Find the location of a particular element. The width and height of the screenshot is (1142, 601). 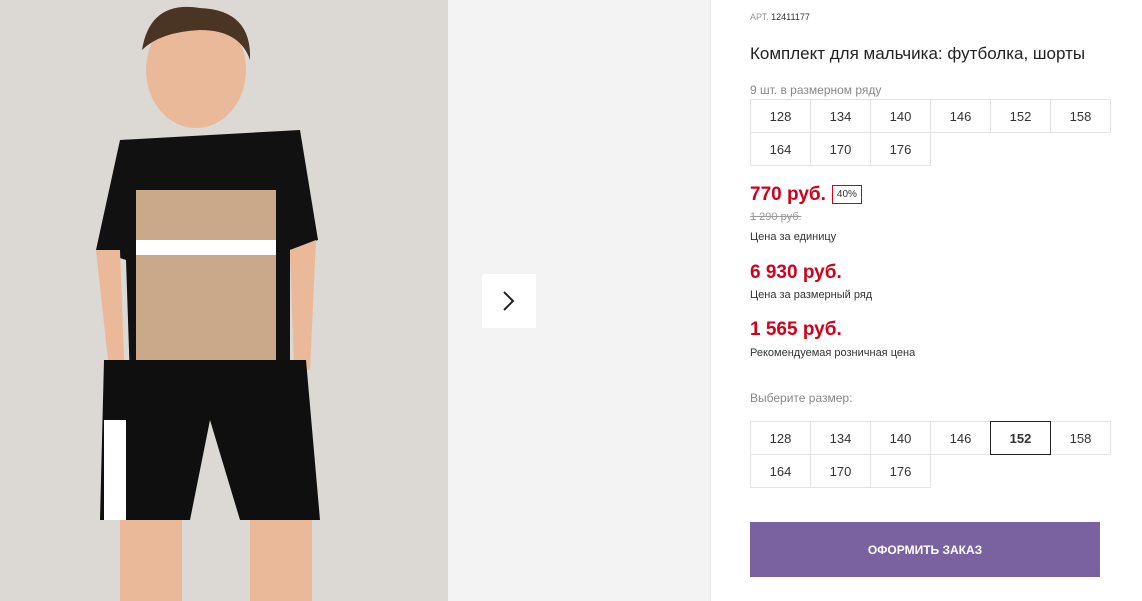

size-select-grid: 128 134 140 146 152 158 164 170 176 is located at coordinates (930, 454).